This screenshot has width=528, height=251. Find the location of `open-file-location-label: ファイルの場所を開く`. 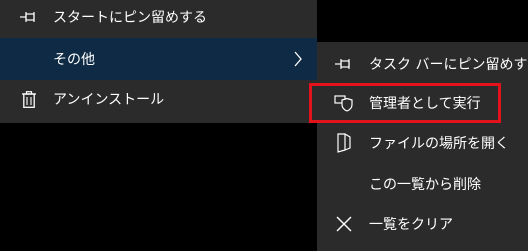

open-file-location-label: ファイルの場所を開く is located at coordinates (439, 144).